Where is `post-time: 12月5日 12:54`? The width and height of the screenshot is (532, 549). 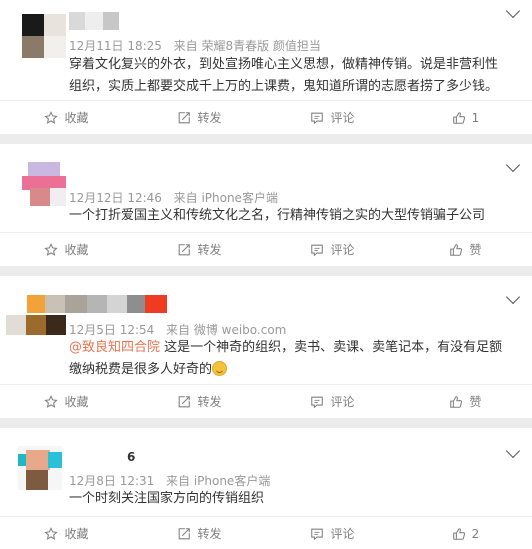 post-time: 12月5日 12:54 is located at coordinates (111, 330).